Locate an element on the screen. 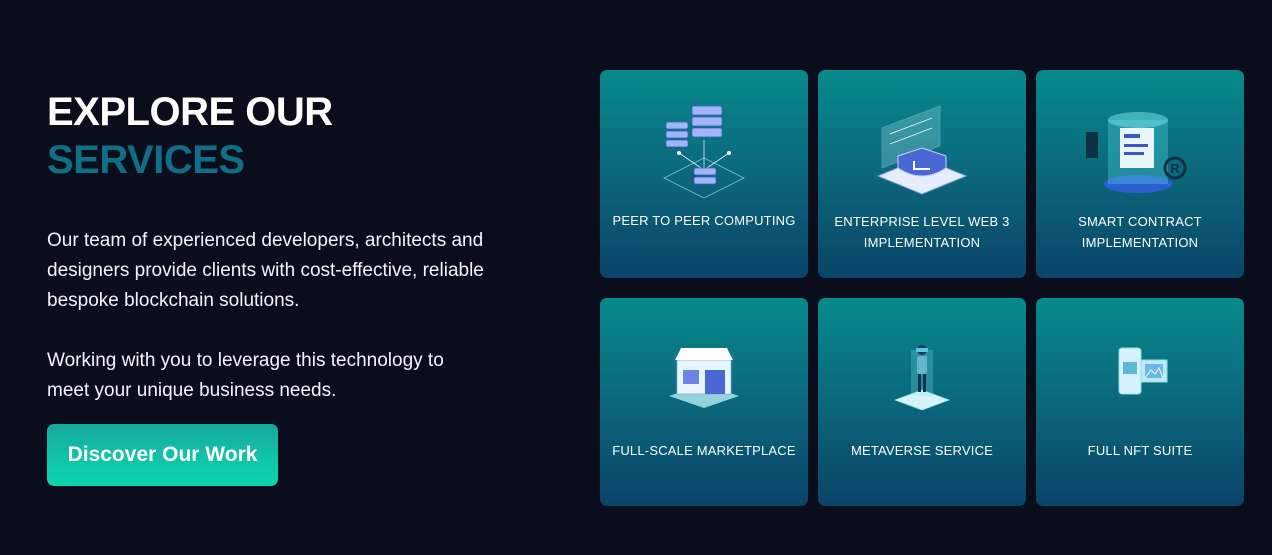 Image resolution: width=1272 pixels, height=555 pixels. shield-platform-icon is located at coordinates (922, 150).